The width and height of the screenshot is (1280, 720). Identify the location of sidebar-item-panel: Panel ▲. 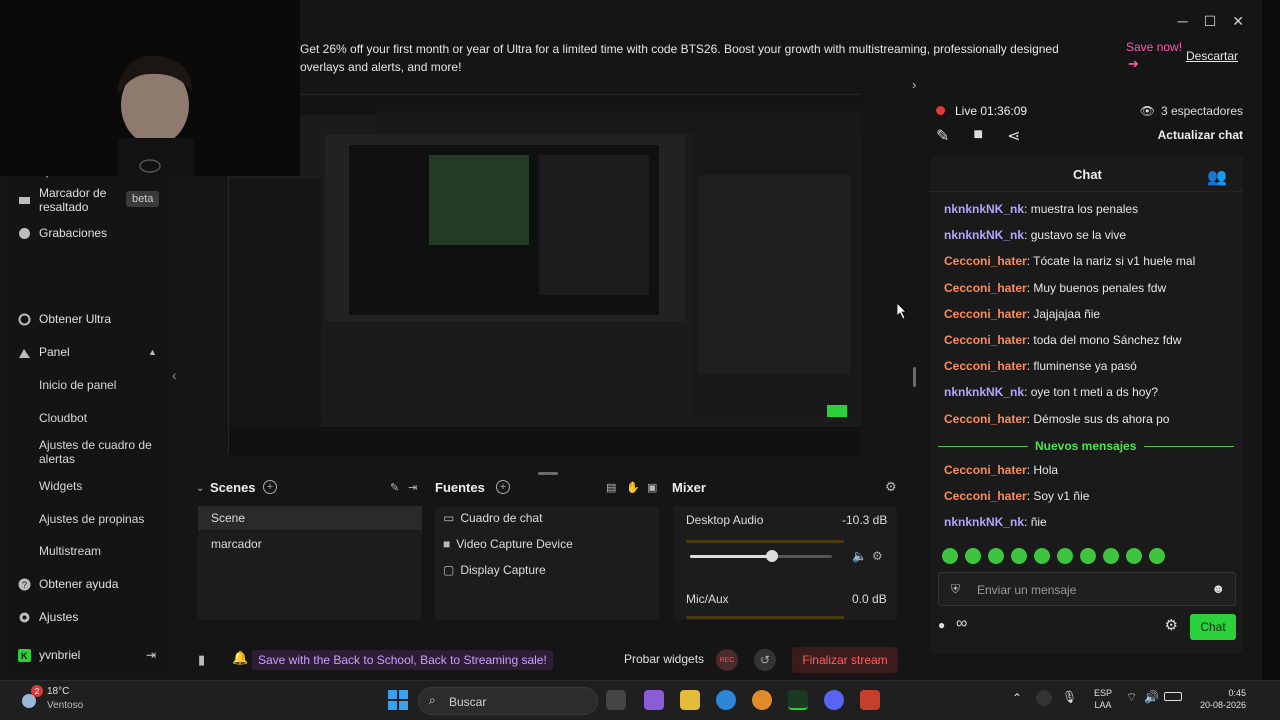
(87, 352).